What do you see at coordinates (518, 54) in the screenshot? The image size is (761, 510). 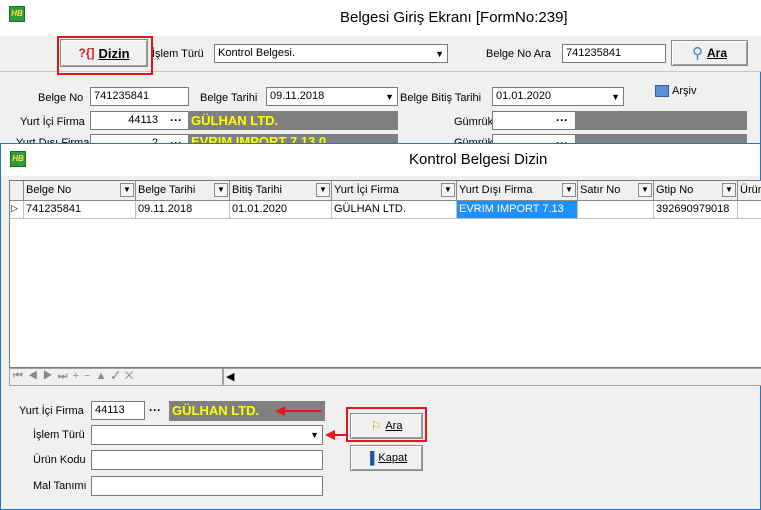 I see `belge-no-ara-label: Belge No Ara` at bounding box center [518, 54].